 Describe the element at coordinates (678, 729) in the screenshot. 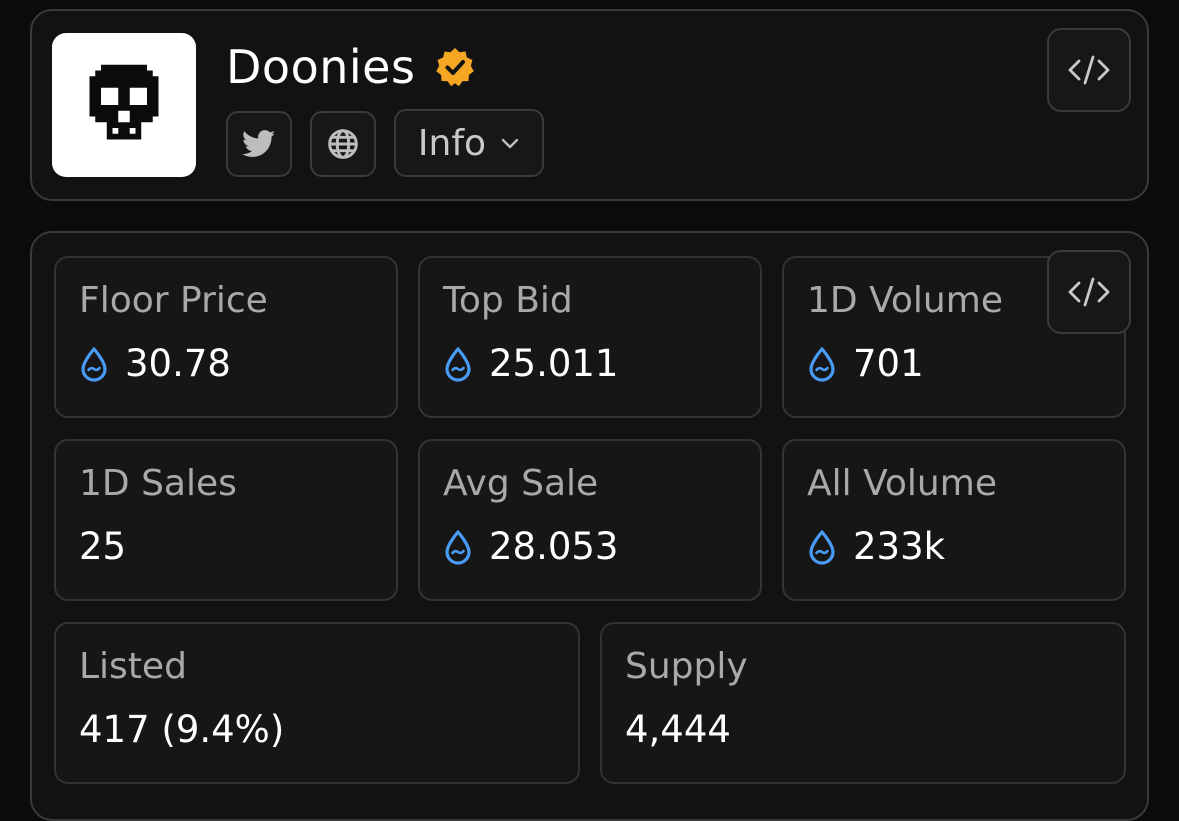

I see `stat-value: 4,444` at that location.